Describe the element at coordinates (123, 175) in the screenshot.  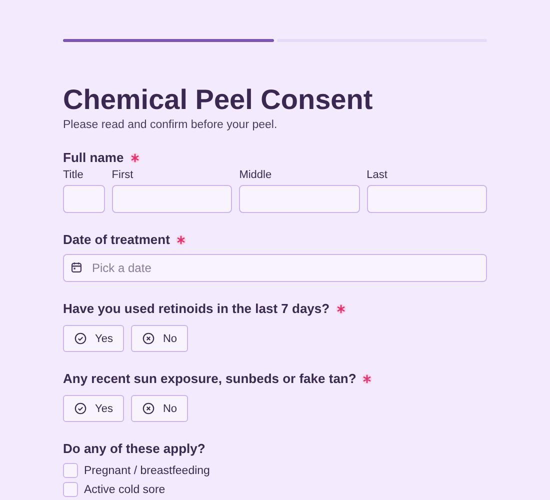
I see `field-sublabel: First` at that location.